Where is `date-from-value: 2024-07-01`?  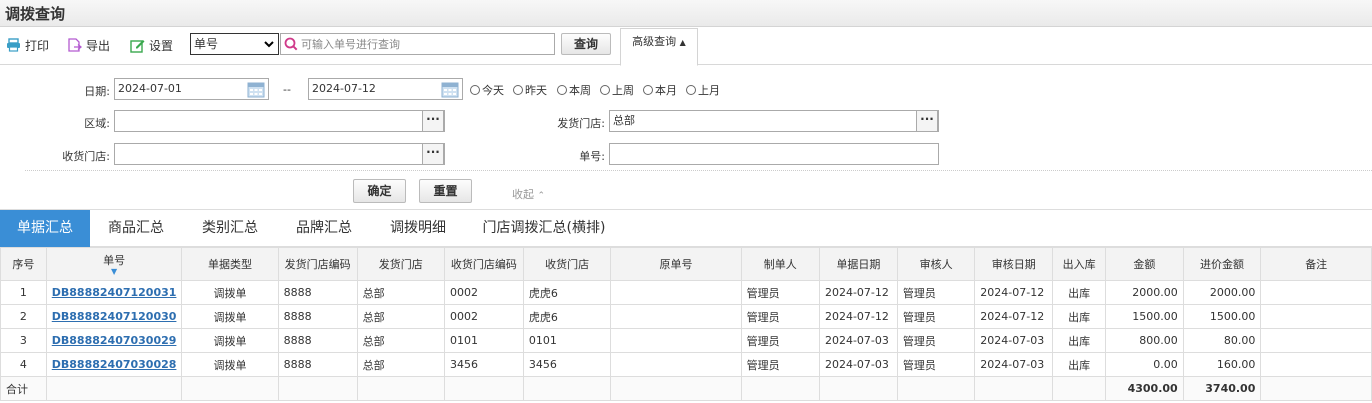 date-from-value: 2024-07-01 is located at coordinates (150, 88).